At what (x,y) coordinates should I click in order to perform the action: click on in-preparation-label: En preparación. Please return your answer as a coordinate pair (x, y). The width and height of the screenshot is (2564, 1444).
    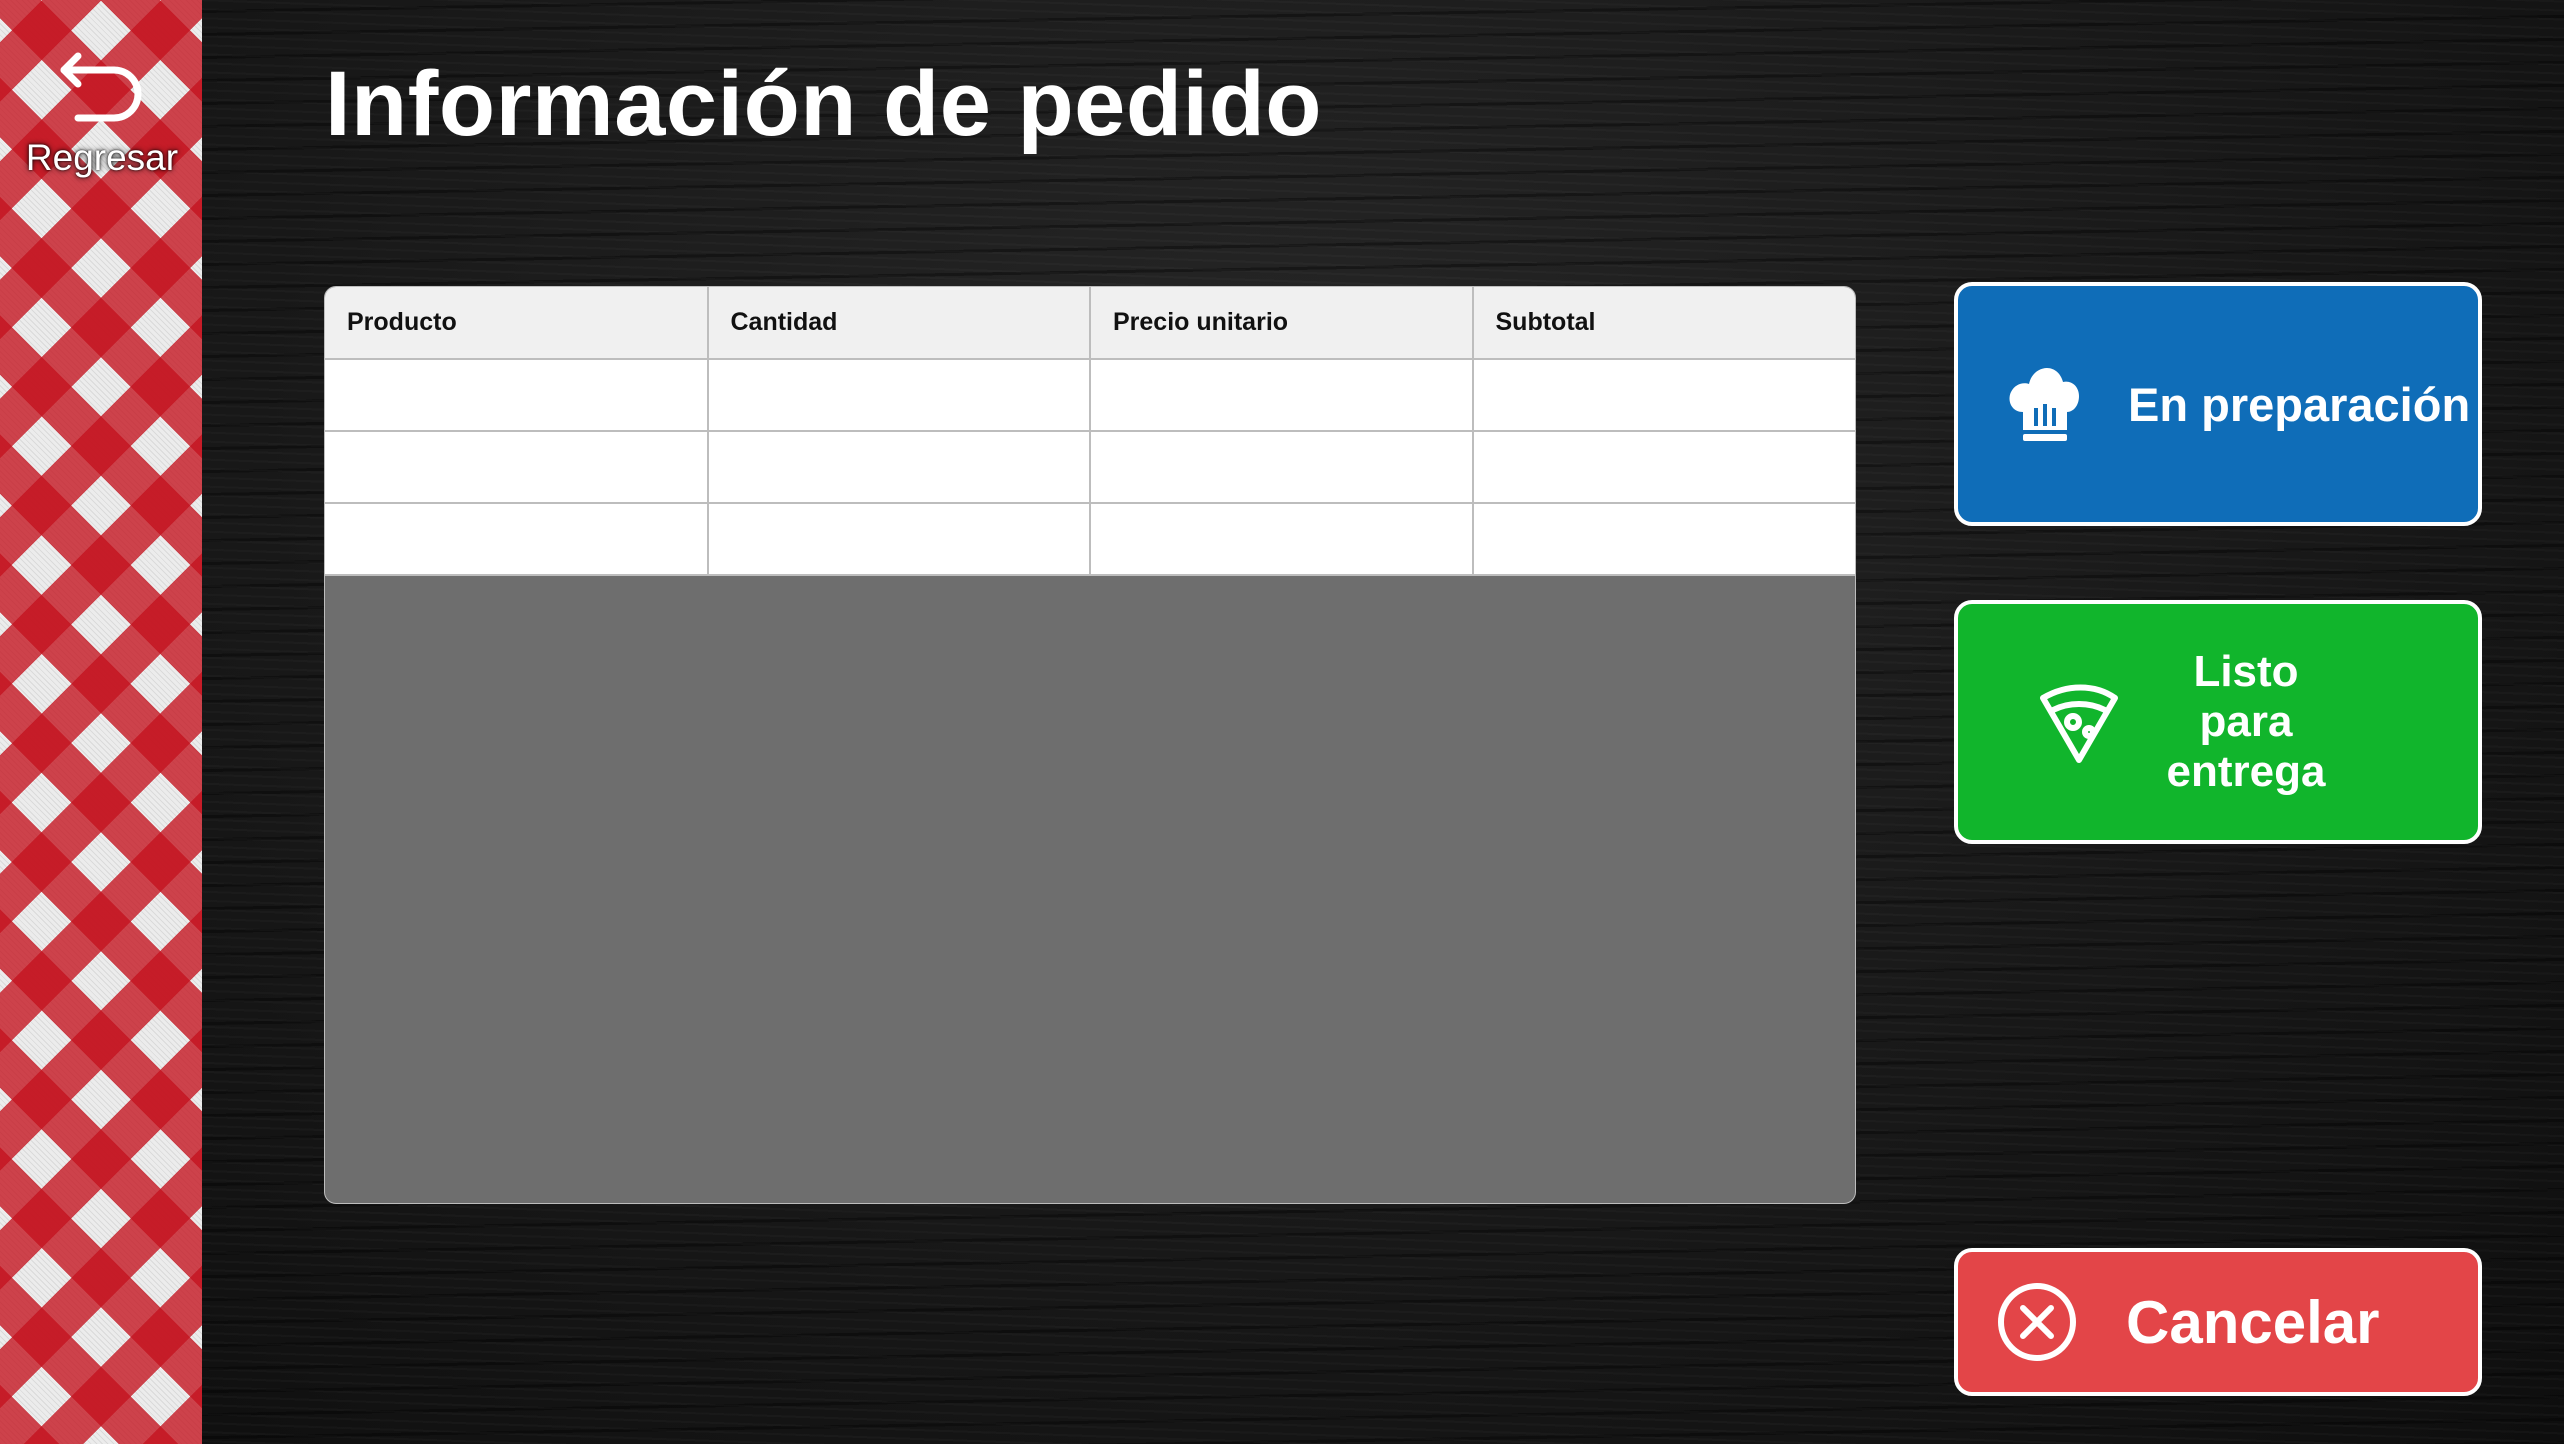
    Looking at the image, I should click on (2299, 404).